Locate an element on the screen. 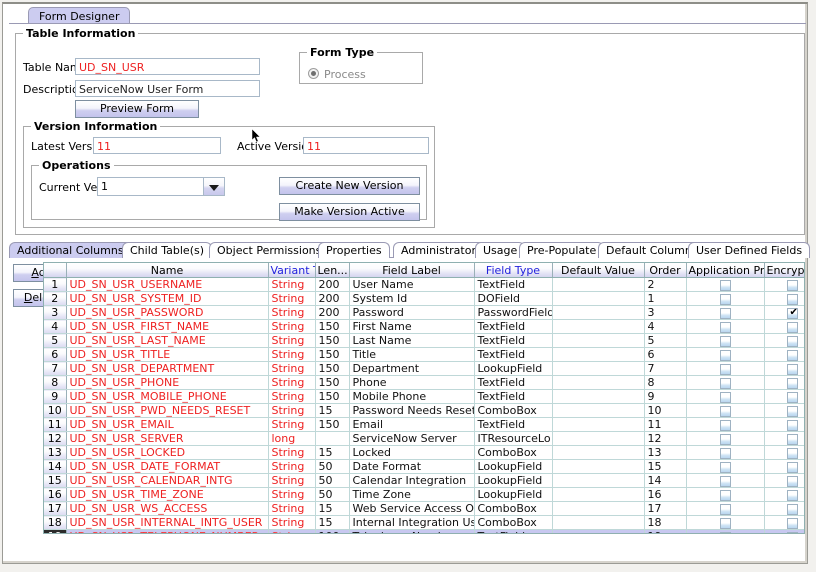 Image resolution: width=816 pixels, height=572 pixels. tab-form-designer: Form Designer is located at coordinates (79, 15).